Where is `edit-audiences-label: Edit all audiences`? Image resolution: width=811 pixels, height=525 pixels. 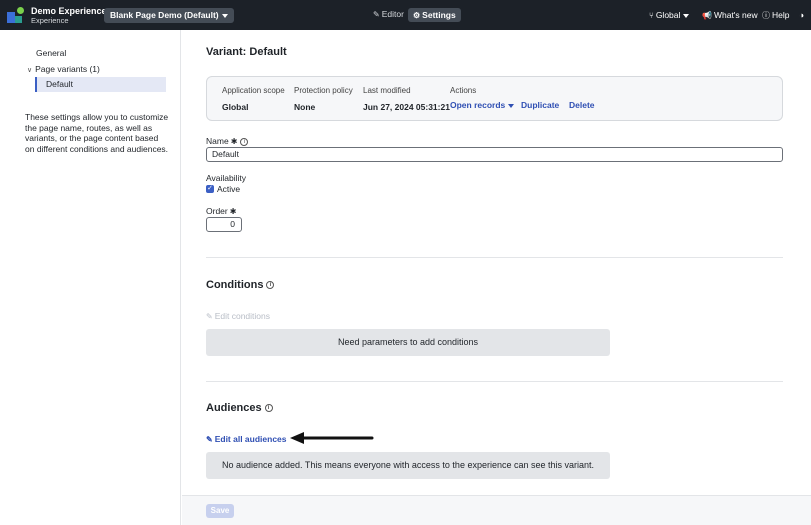 edit-audiences-label: Edit all audiences is located at coordinates (250, 439).